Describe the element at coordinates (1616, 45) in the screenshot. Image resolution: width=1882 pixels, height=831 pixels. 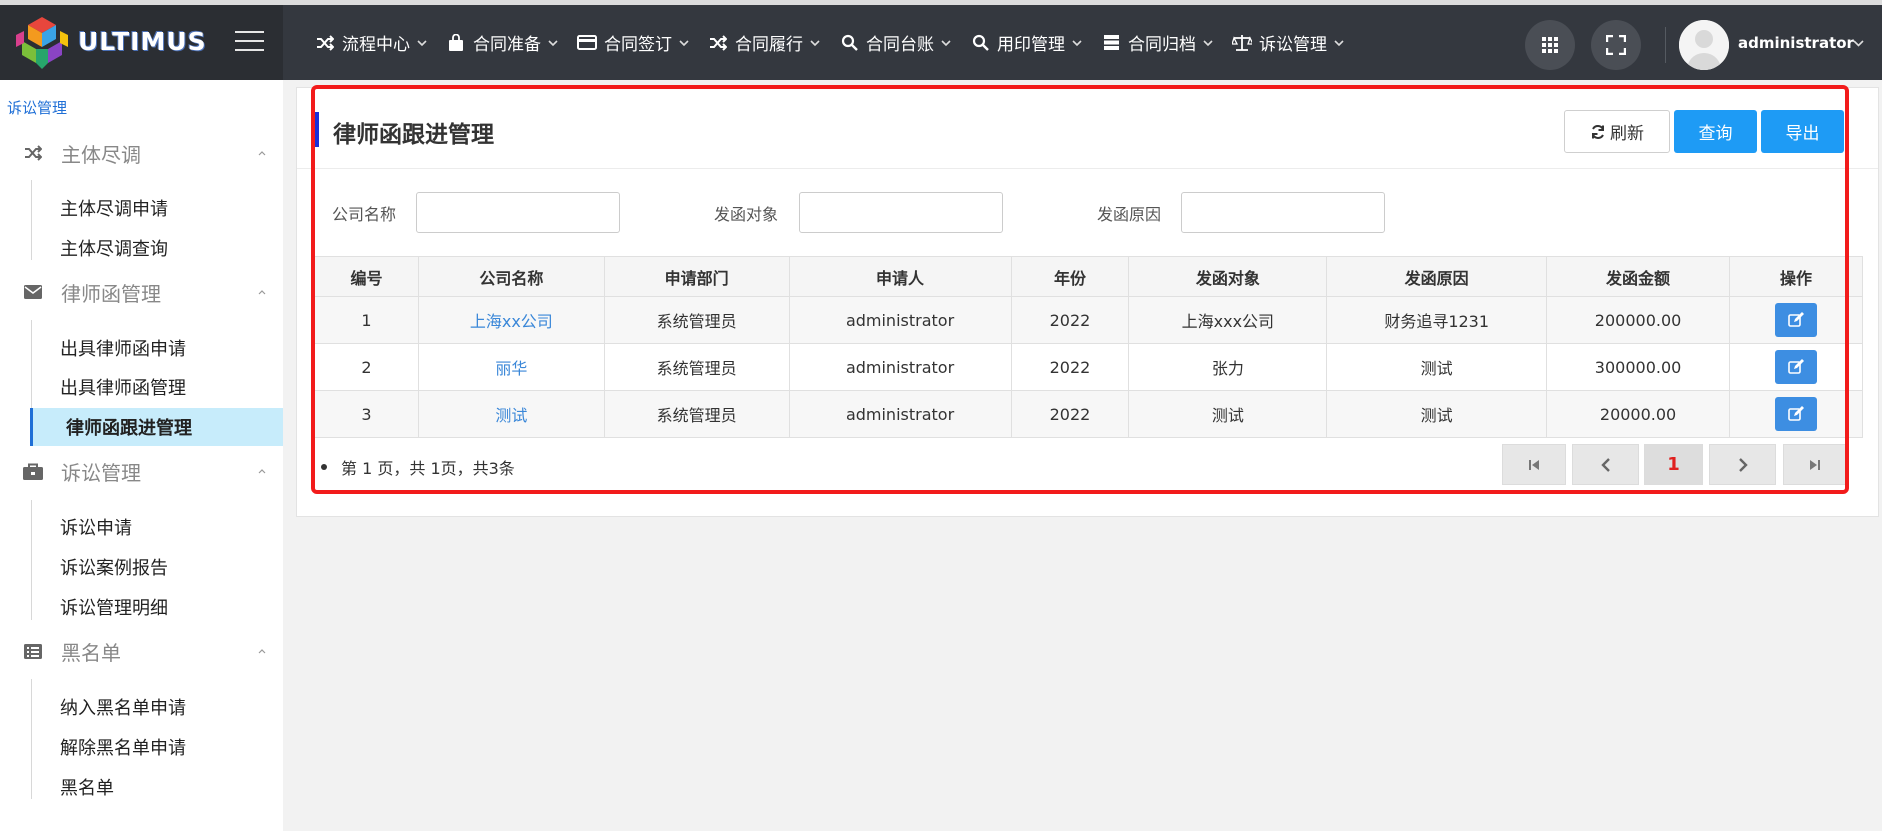
I see `fullscreen-button` at that location.